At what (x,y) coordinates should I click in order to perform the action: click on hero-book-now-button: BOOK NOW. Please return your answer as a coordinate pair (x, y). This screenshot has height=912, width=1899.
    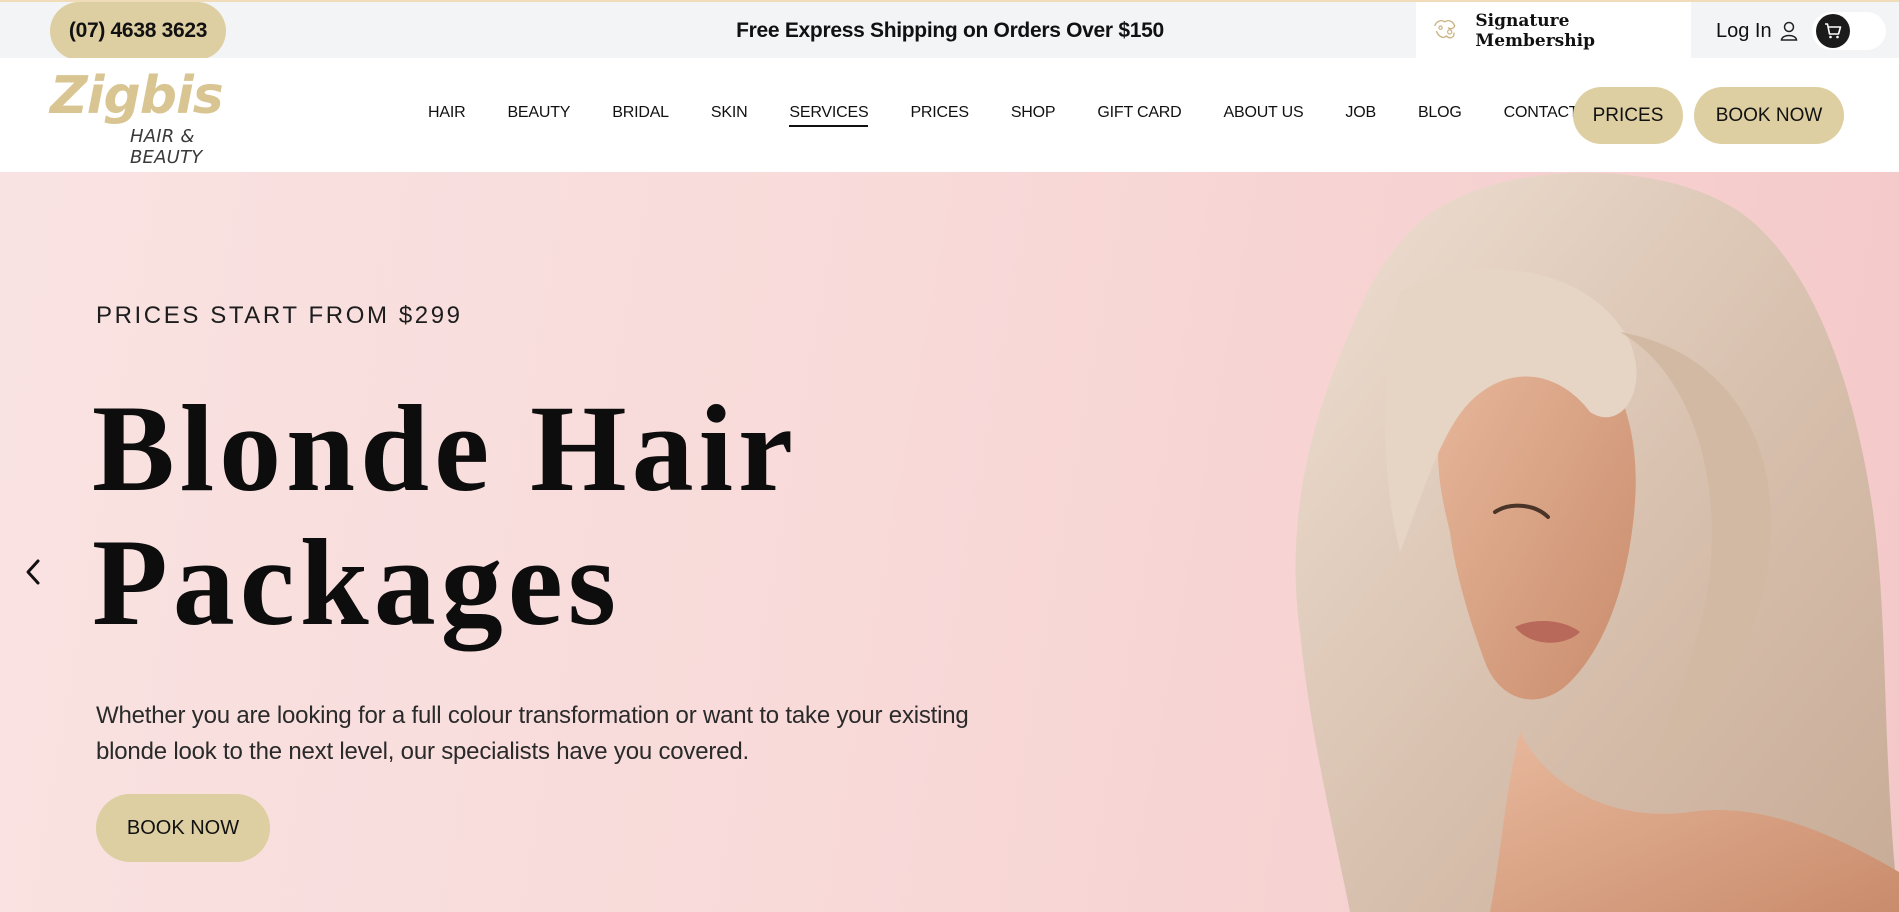
    Looking at the image, I should click on (183, 828).